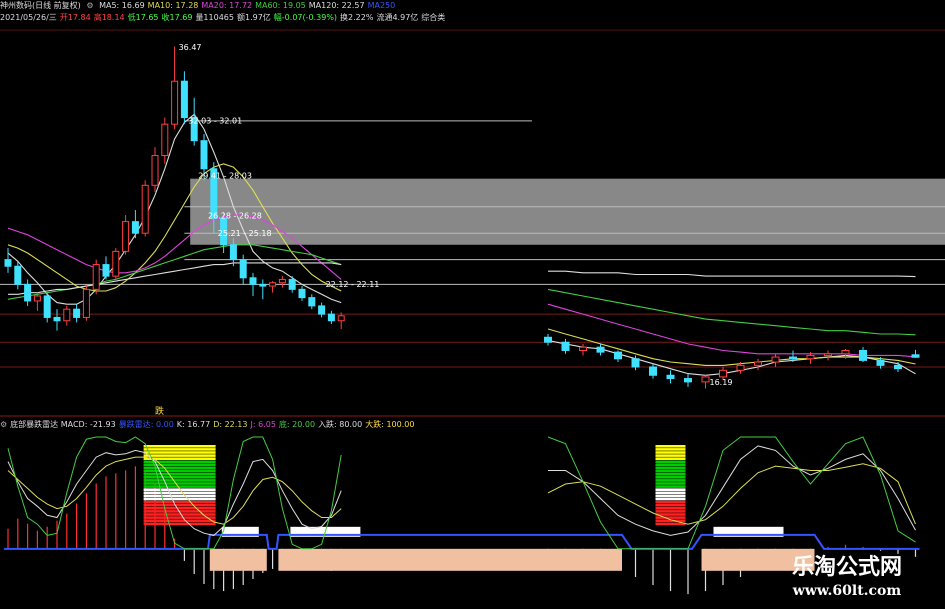 This screenshot has width=945, height=609. Describe the element at coordinates (353, 284) in the screenshot. I see `price-annotation: 22.12 - 22.11` at that location.